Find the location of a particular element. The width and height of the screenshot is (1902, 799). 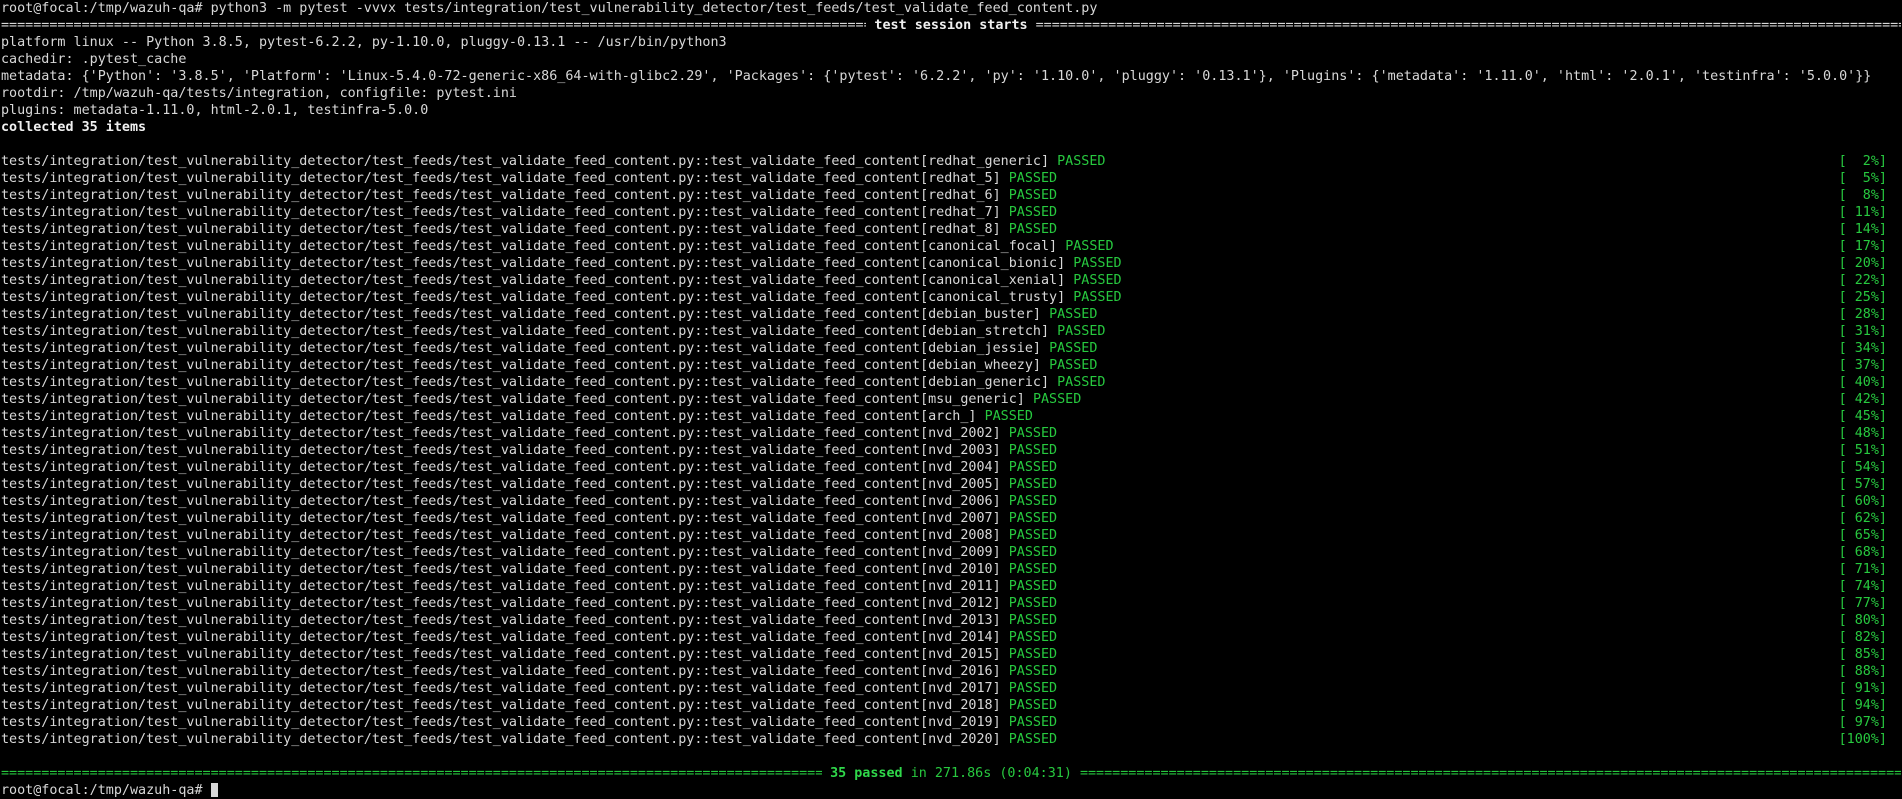

test-progress: [ 88%] is located at coordinates (1862, 671).